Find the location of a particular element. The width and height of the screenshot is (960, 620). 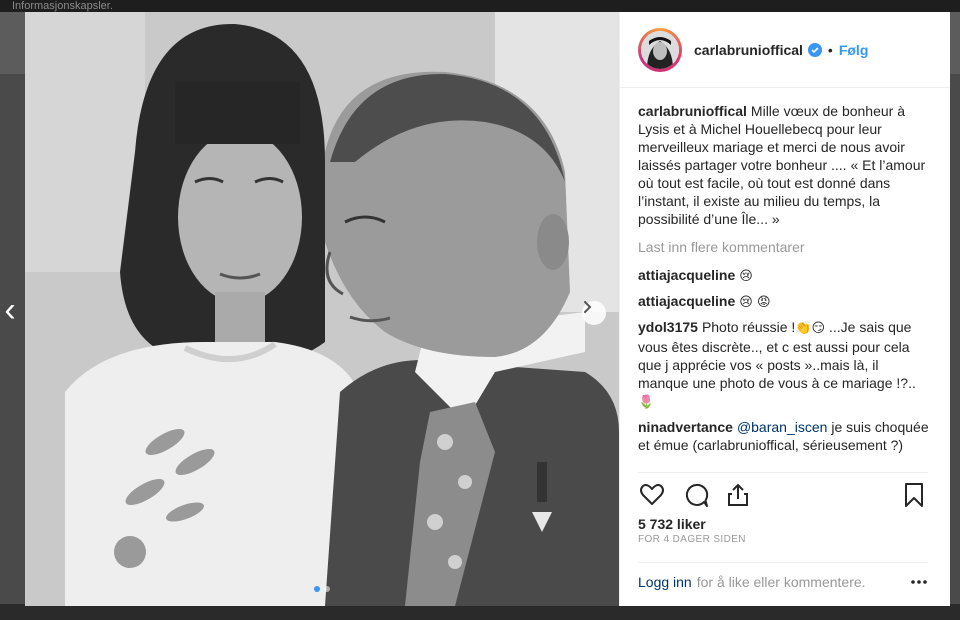

comment-text: Photo réussie ! is located at coordinates (748, 327).